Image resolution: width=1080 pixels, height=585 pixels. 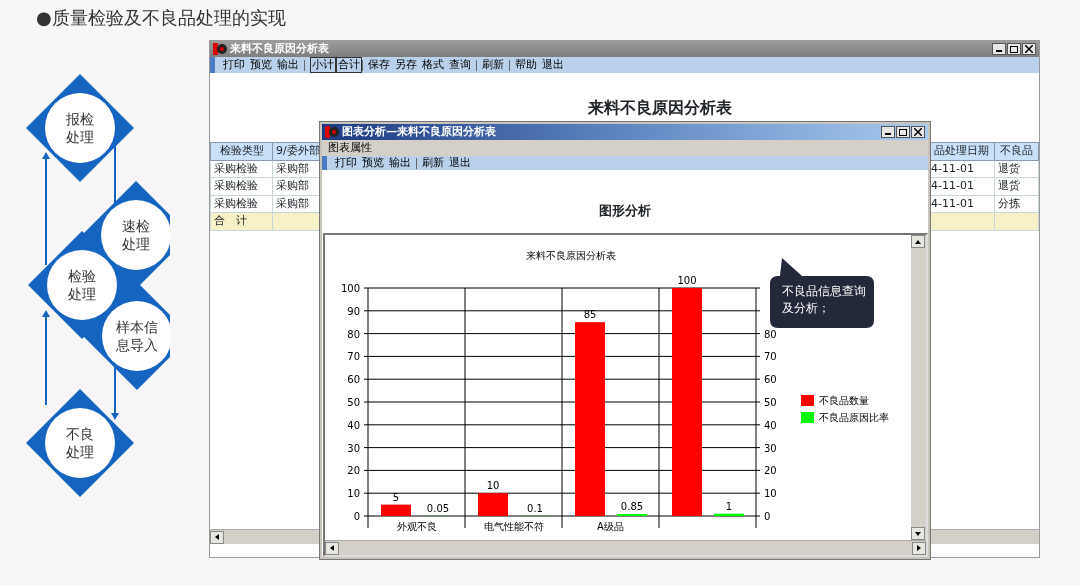 What do you see at coordinates (824, 300) in the screenshot?
I see `callout-text: 不良品信息查询及分析；` at bounding box center [824, 300].